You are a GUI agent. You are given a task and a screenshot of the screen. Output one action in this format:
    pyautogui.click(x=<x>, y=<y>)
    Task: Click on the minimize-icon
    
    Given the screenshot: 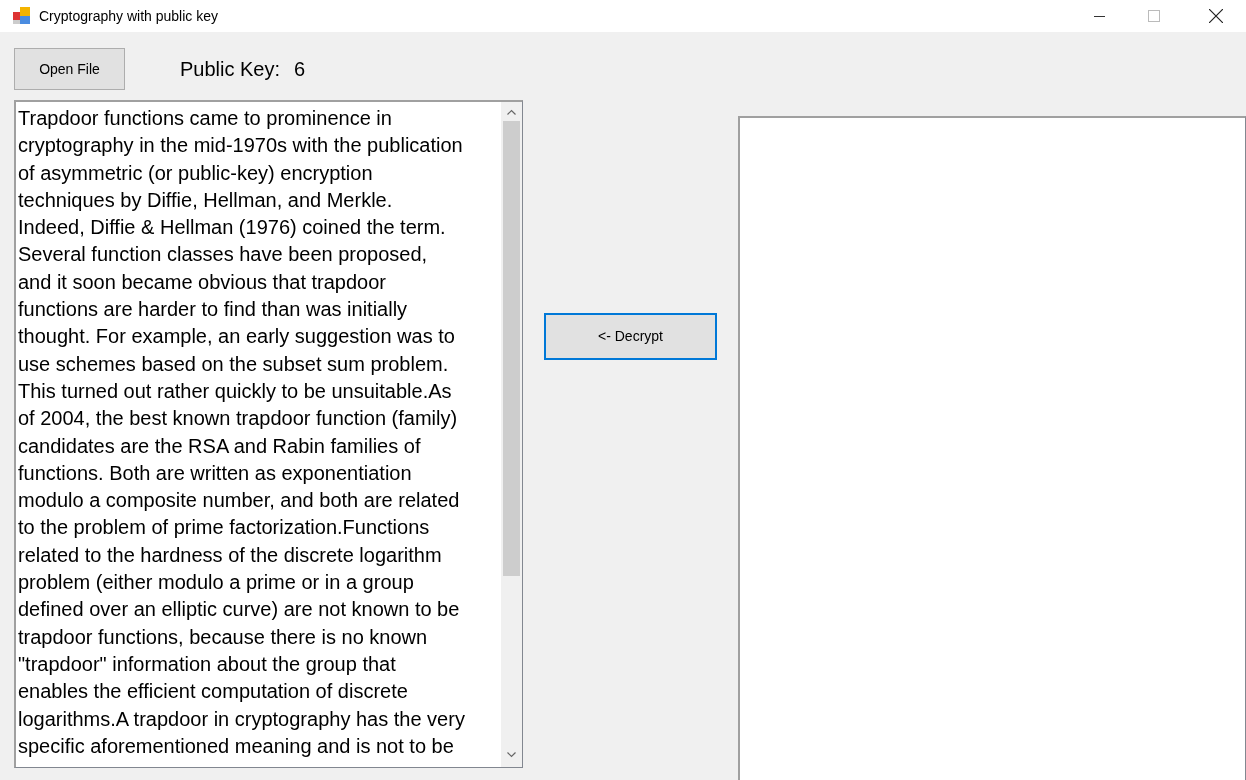 What is the action you would take?
    pyautogui.click(x=1099, y=16)
    